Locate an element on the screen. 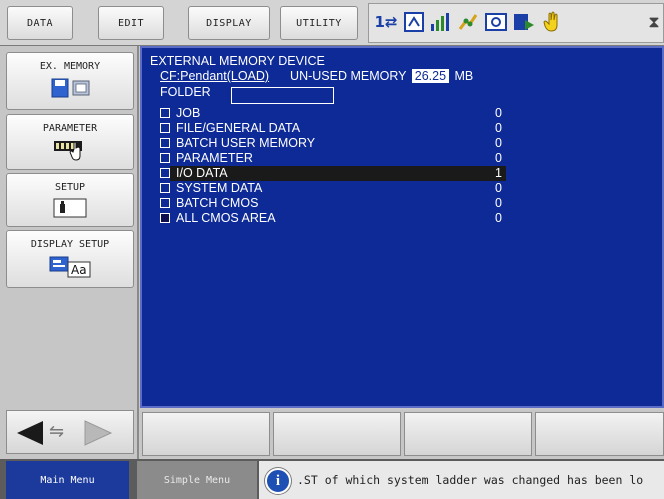 The height and width of the screenshot is (499, 664). unused-memory-unit: MB is located at coordinates (464, 76).